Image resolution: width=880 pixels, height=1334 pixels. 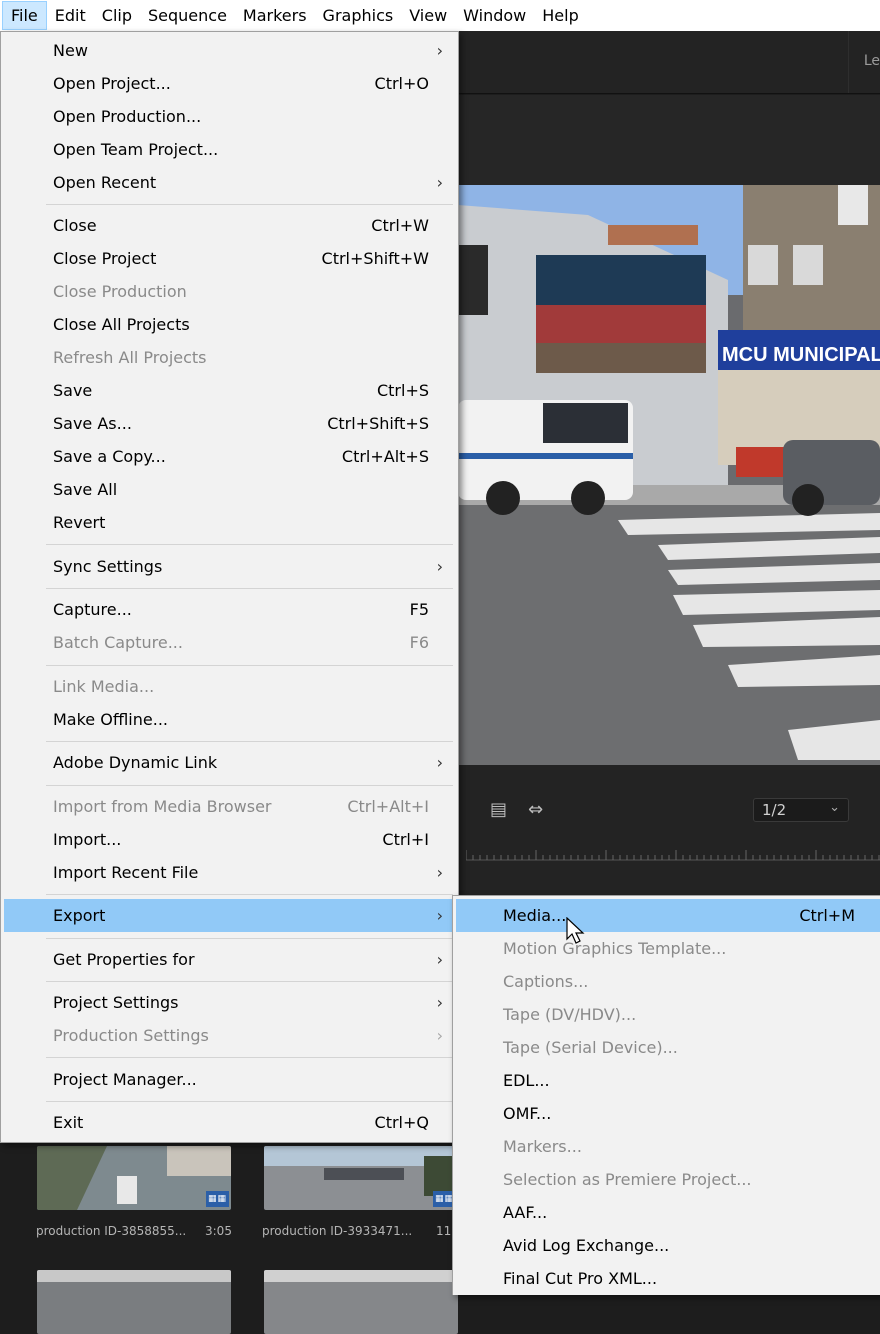 What do you see at coordinates (108, 566) in the screenshot?
I see `menu-item-label: Sync Settings` at bounding box center [108, 566].